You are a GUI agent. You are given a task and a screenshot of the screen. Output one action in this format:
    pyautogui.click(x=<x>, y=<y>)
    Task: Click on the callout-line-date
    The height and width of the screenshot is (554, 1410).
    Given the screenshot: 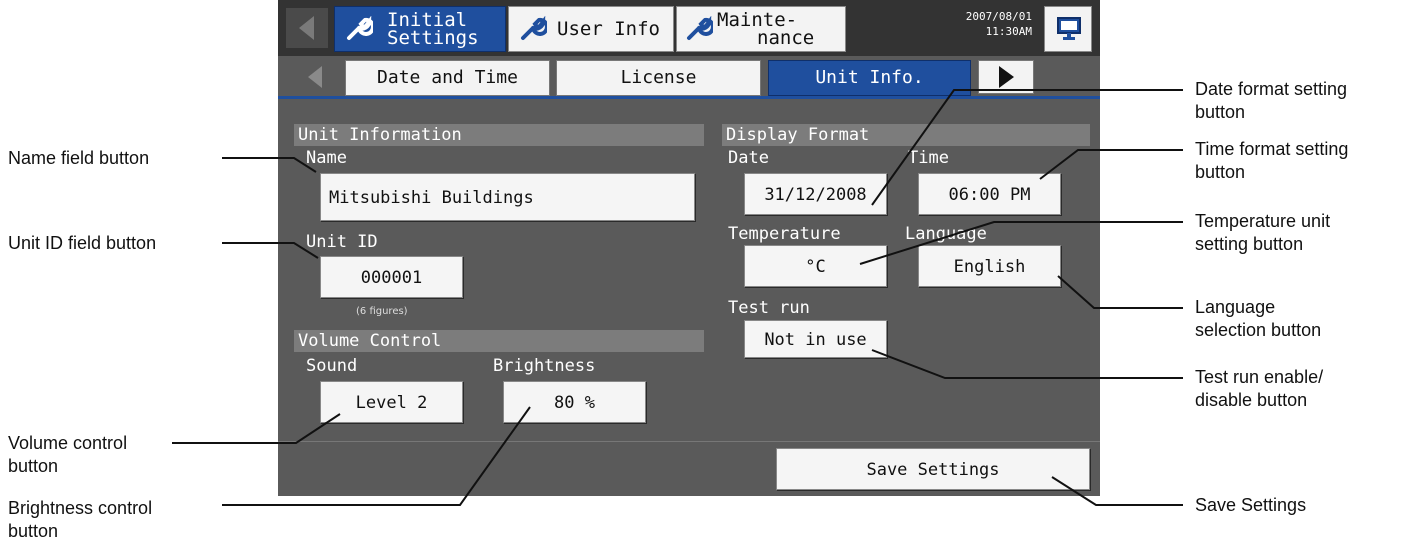 What is the action you would take?
    pyautogui.click(x=1027, y=147)
    